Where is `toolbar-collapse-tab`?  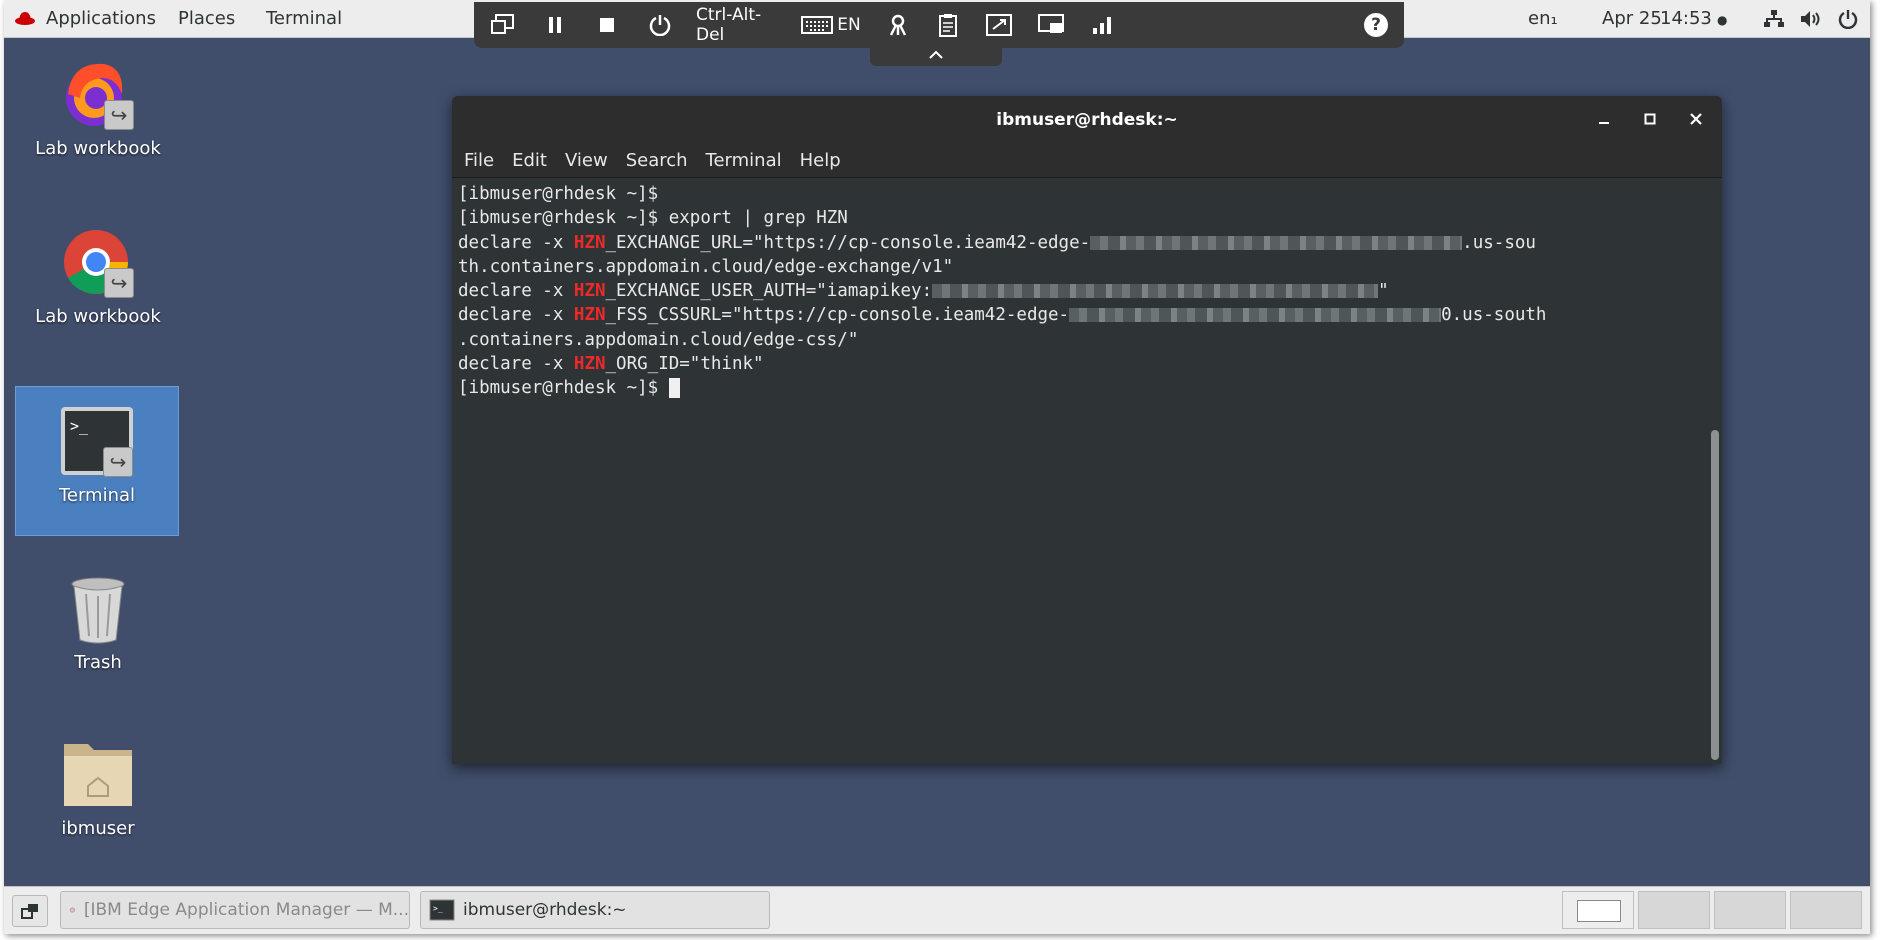
toolbar-collapse-tab is located at coordinates (936, 57).